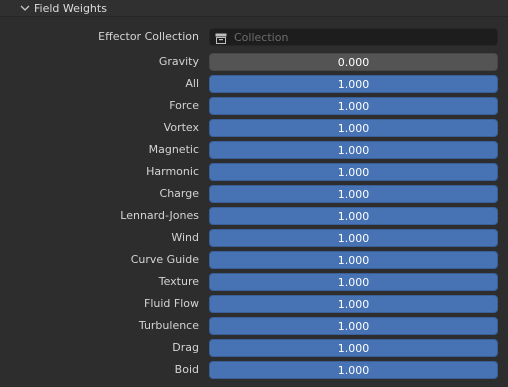  What do you see at coordinates (254, 8) in the screenshot?
I see `panel-header: Field Weights` at bounding box center [254, 8].